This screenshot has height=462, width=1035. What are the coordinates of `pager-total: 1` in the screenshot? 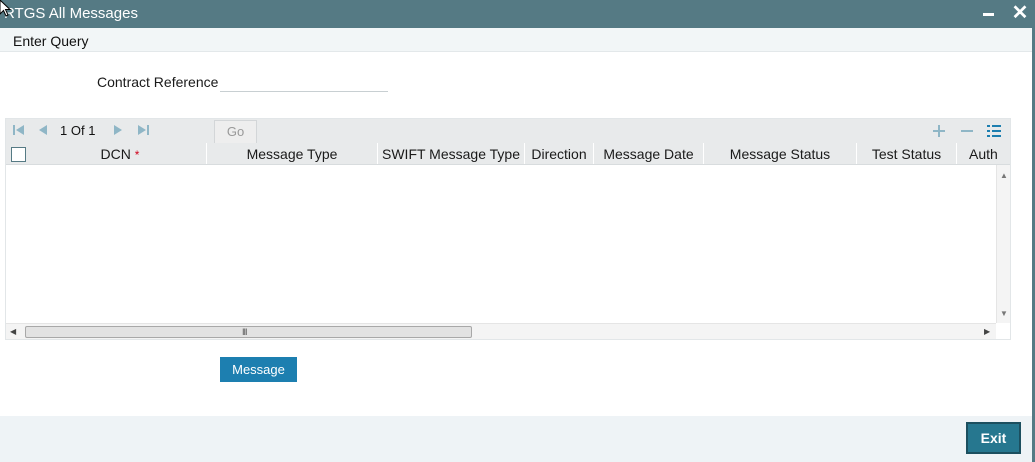 It's located at (92, 130).